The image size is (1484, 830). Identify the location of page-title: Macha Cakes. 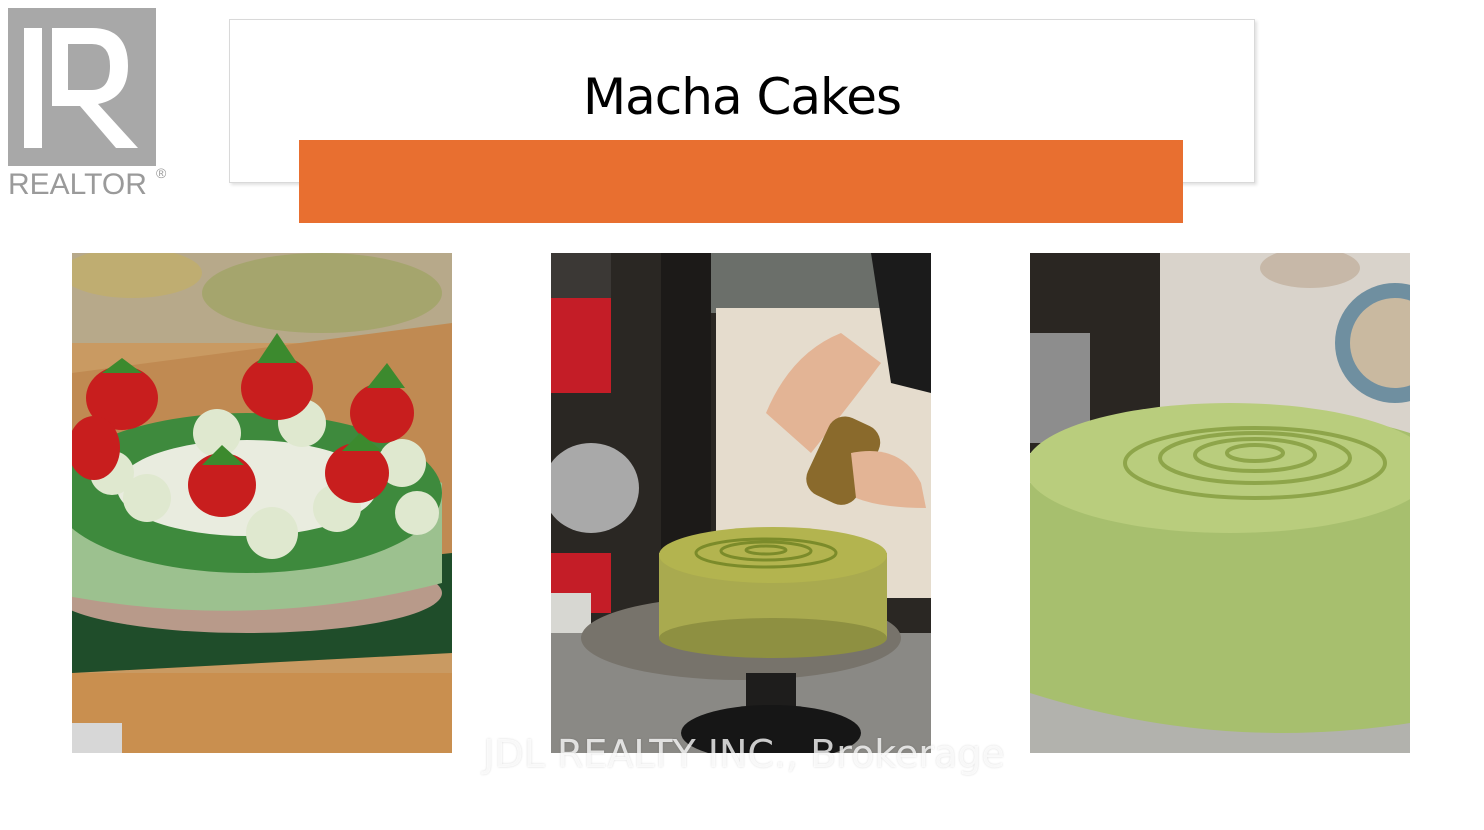
(742, 97).